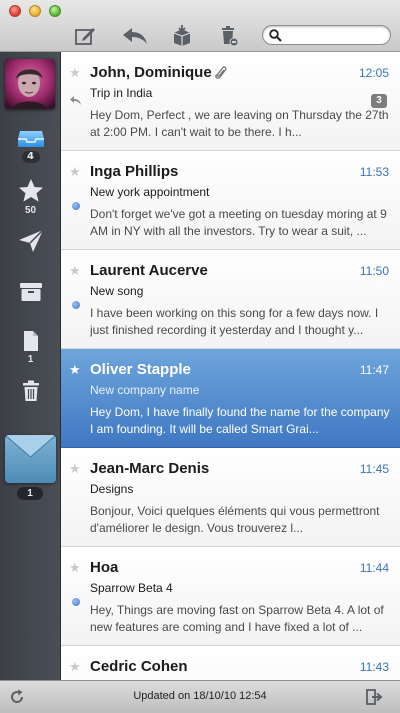 This screenshot has height=713, width=400. I want to click on search-field, so click(326, 35).